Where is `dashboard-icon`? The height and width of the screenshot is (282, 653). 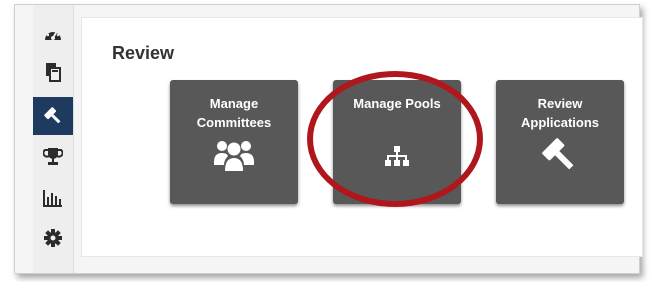
dashboard-icon is located at coordinates (53, 34).